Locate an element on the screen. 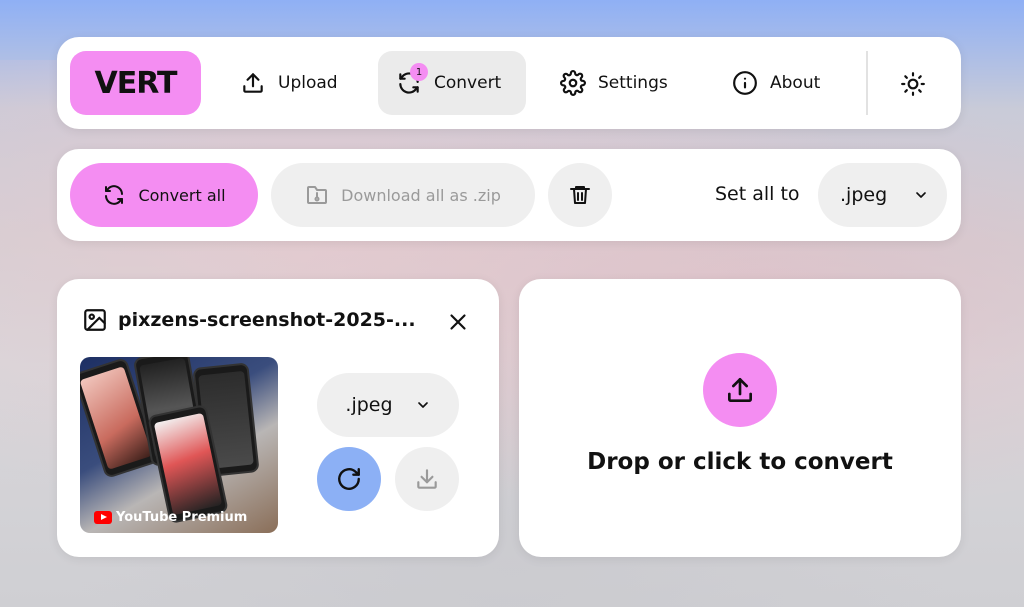 Image resolution: width=1024 pixels, height=607 pixels. nav-upload: Upload is located at coordinates (289, 83).